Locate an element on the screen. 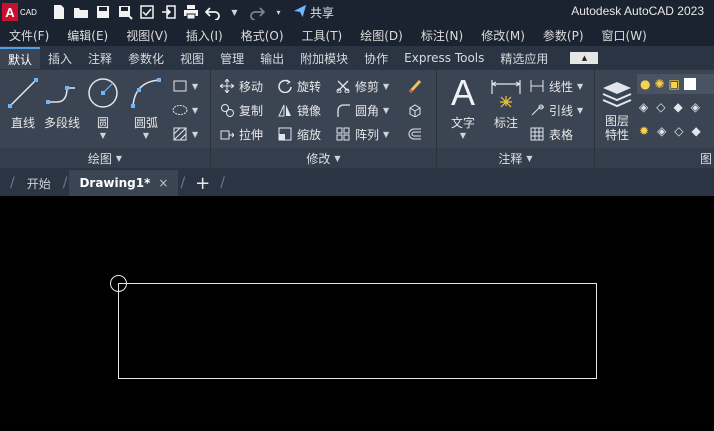 Image resolution: width=714 pixels, height=431 pixels. scale-button: 缩放 is located at coordinates (299, 134).